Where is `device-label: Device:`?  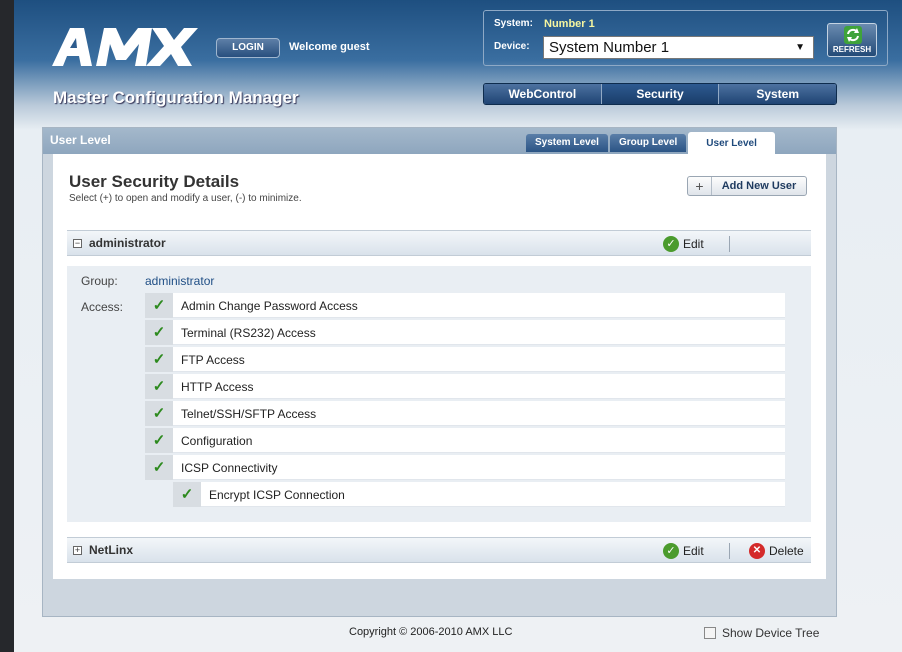 device-label: Device: is located at coordinates (512, 46).